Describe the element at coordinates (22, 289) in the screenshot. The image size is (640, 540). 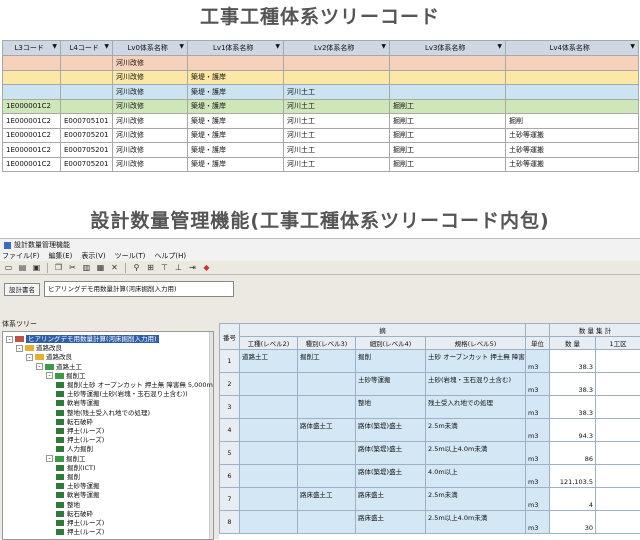
I see `design-doc-name-button: 設計書名` at that location.